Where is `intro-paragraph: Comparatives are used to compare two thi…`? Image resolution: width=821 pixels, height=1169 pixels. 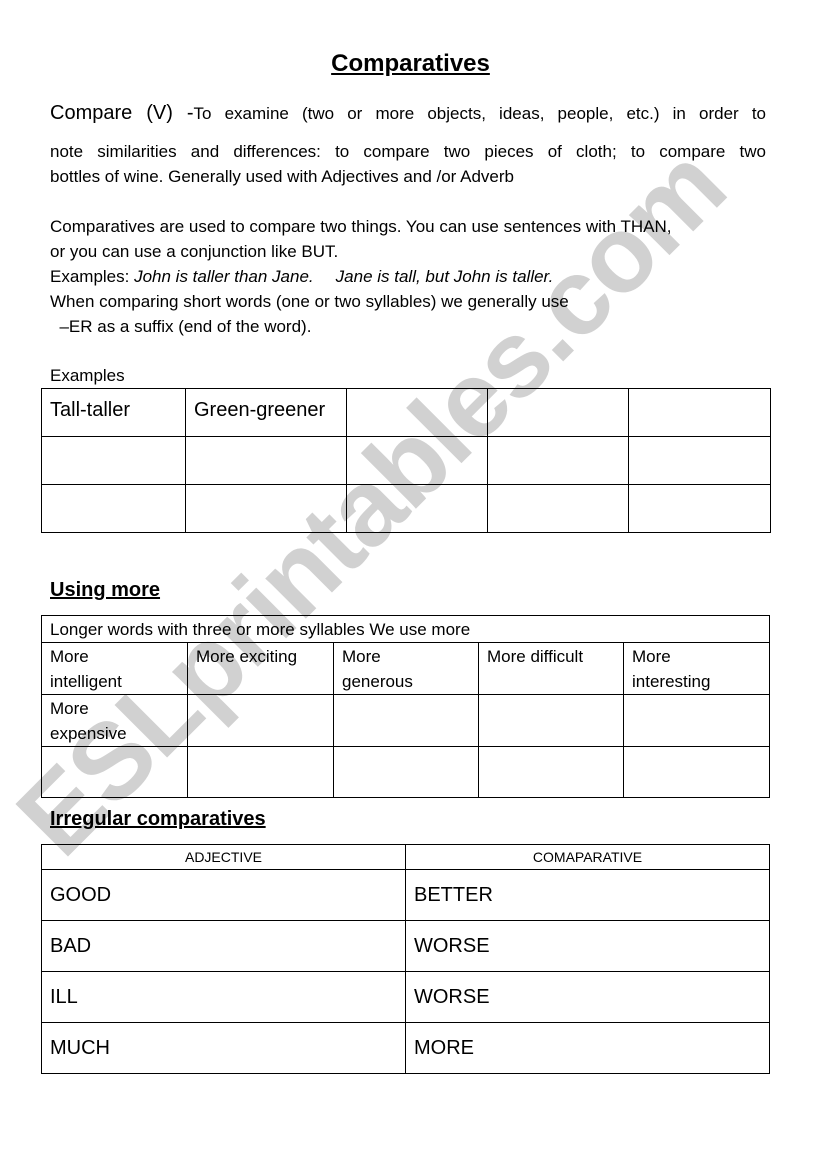
intro-paragraph: Comparatives are used to compare two thi… is located at coordinates (408, 276).